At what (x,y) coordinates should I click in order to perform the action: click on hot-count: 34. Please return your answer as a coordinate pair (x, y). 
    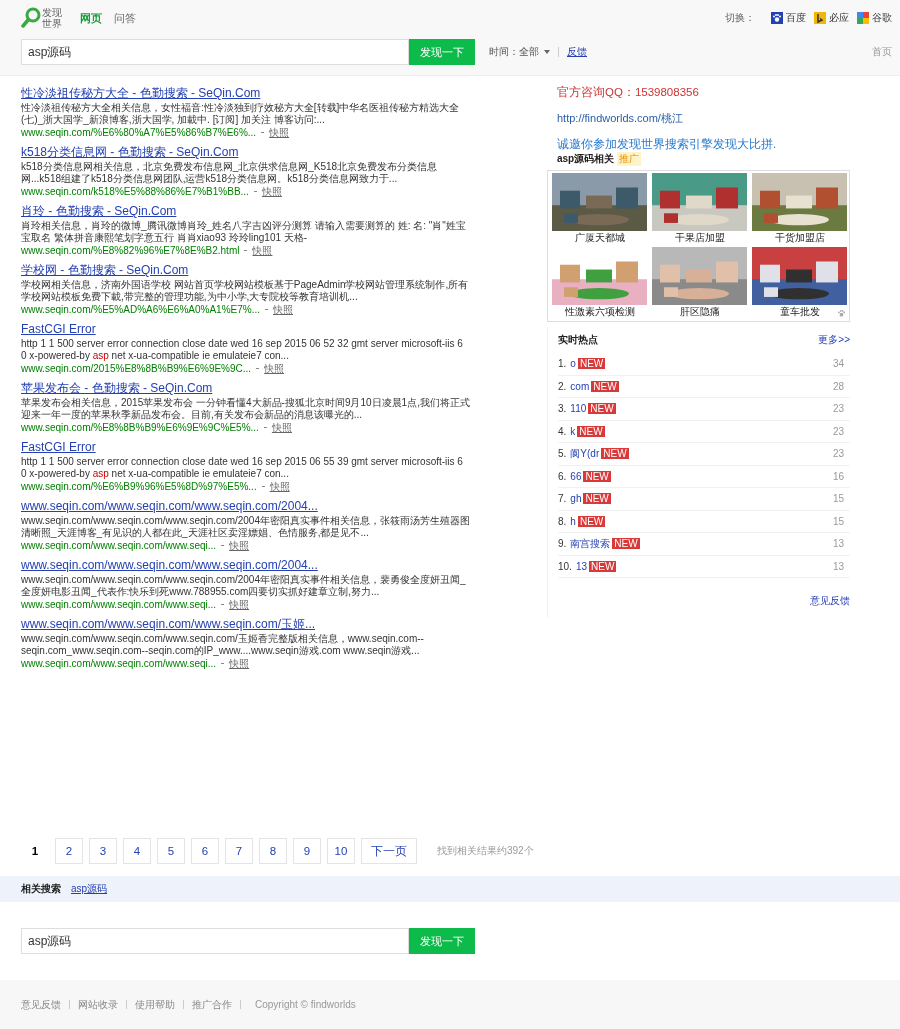
    Looking at the image, I should click on (838, 364).